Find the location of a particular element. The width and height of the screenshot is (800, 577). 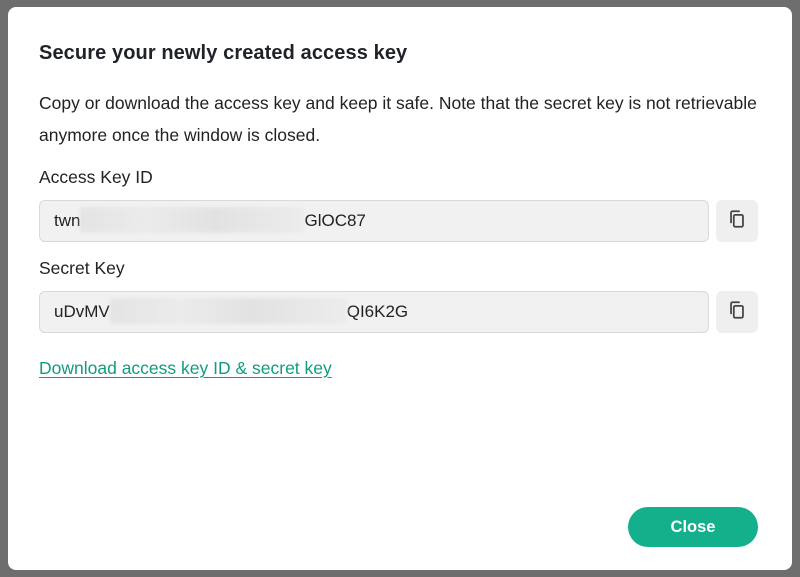

access-key-id-label: Access Key ID is located at coordinates (96, 177).